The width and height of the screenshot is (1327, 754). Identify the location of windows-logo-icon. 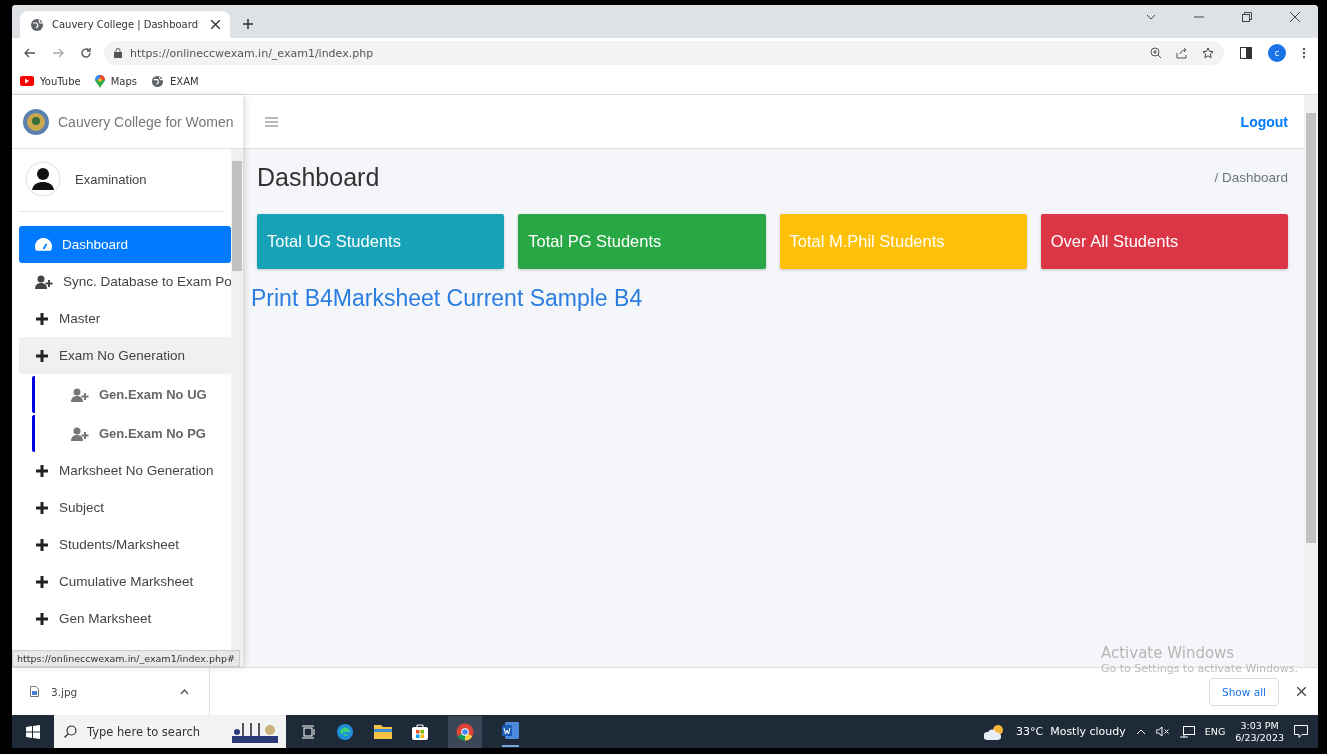
(33, 731).